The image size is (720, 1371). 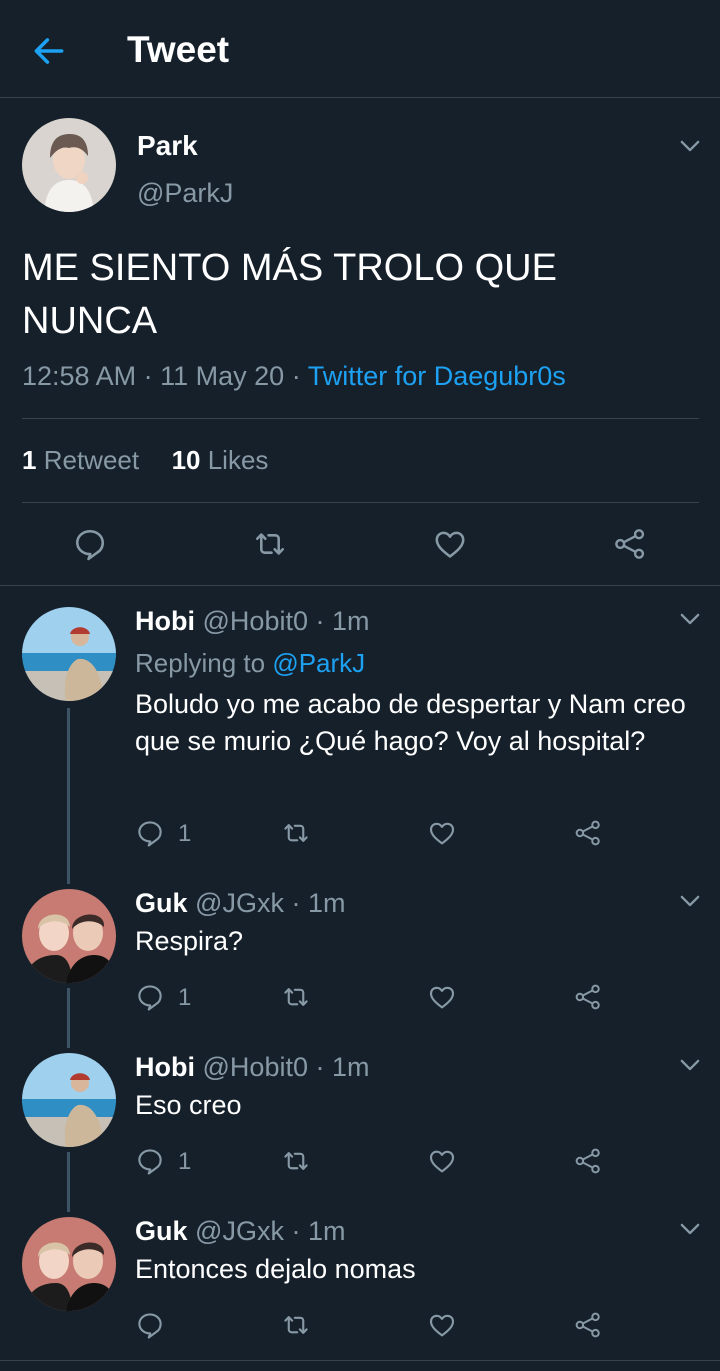 What do you see at coordinates (178, 49) in the screenshot?
I see `page-title: Tweet` at bounding box center [178, 49].